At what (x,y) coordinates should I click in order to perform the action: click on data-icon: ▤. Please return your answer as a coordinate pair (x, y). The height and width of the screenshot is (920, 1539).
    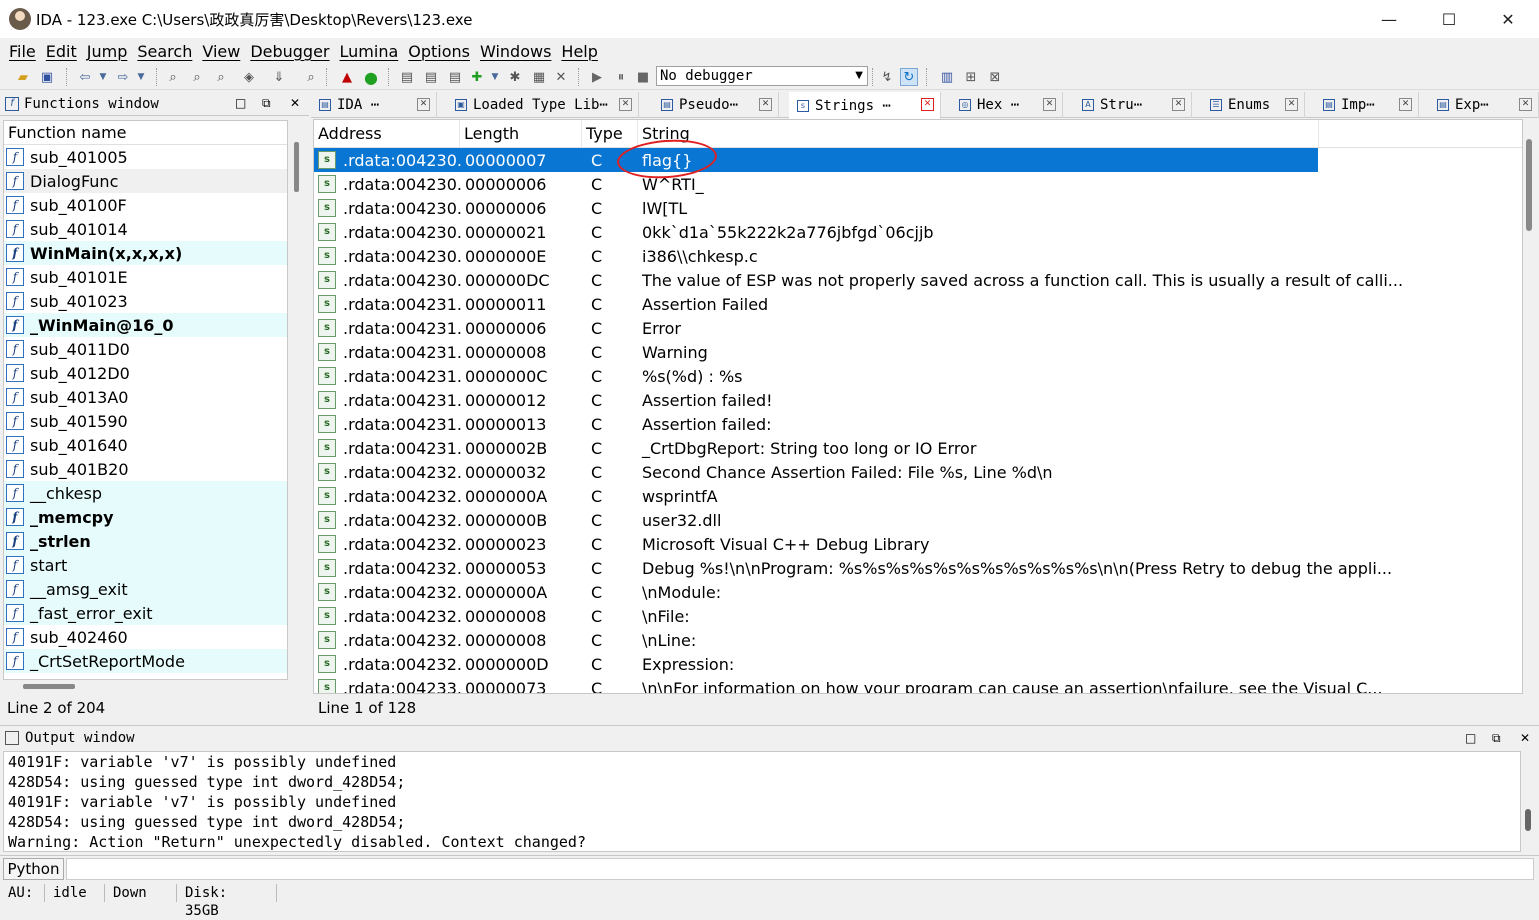
    Looking at the image, I should click on (431, 77).